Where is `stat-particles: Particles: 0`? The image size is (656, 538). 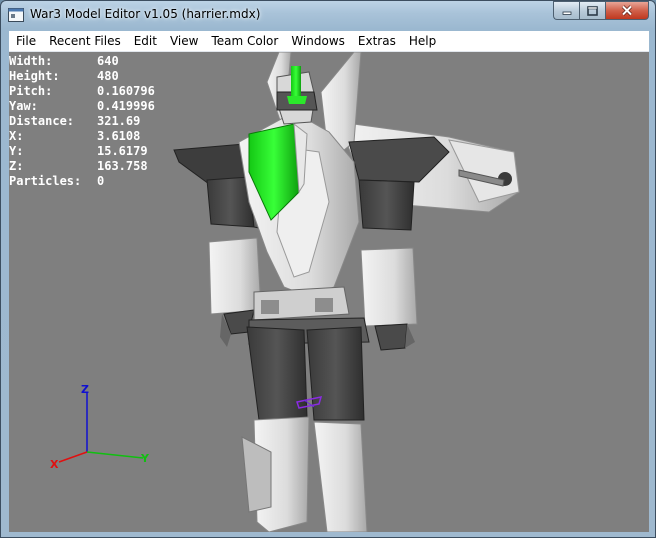
stat-particles: Particles: 0 is located at coordinates (82, 181).